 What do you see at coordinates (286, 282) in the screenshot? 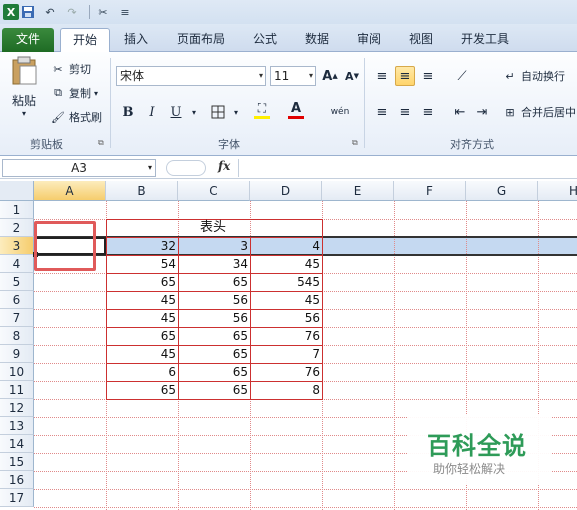
I see `table-cell: 545` at bounding box center [286, 282].